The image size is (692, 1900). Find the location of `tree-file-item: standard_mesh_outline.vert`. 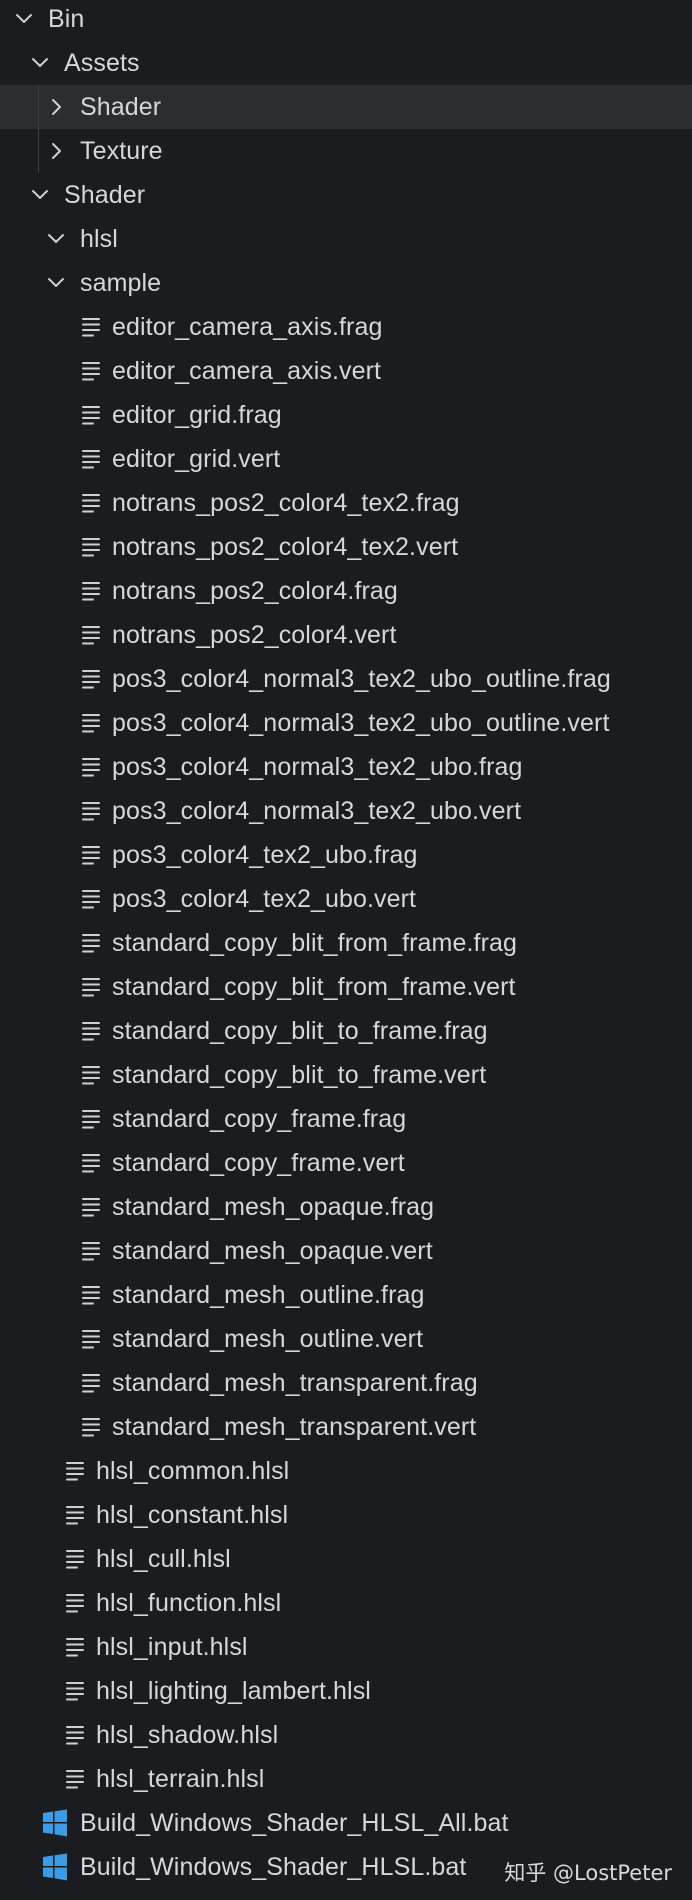

tree-file-item: standard_mesh_outline.vert is located at coordinates (346, 1339).